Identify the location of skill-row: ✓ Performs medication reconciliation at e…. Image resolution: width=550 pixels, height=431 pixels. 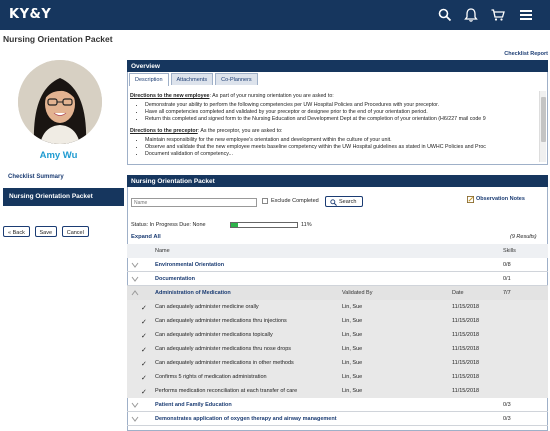
(337, 391).